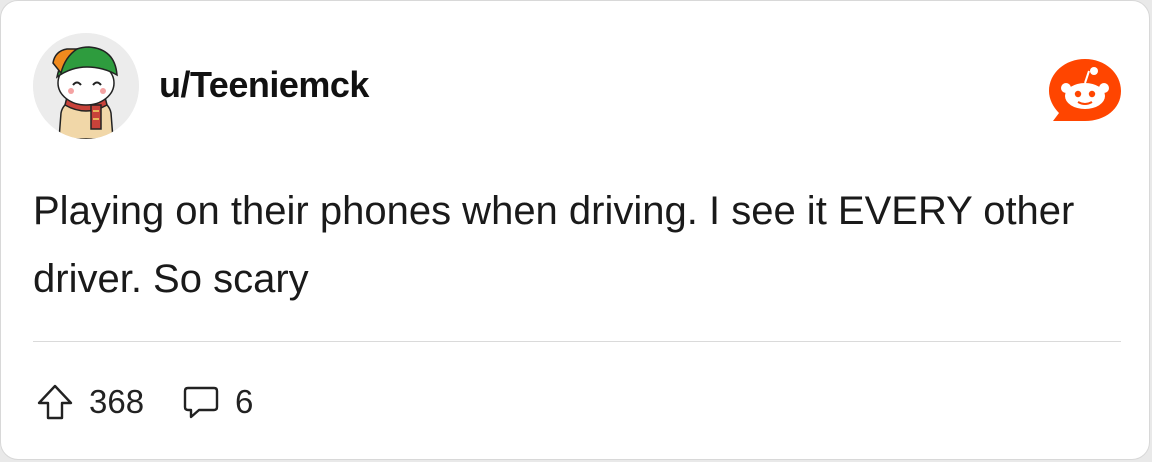 This screenshot has height=462, width=1152. I want to click on snoo-avatar-icon, so click(86, 86).